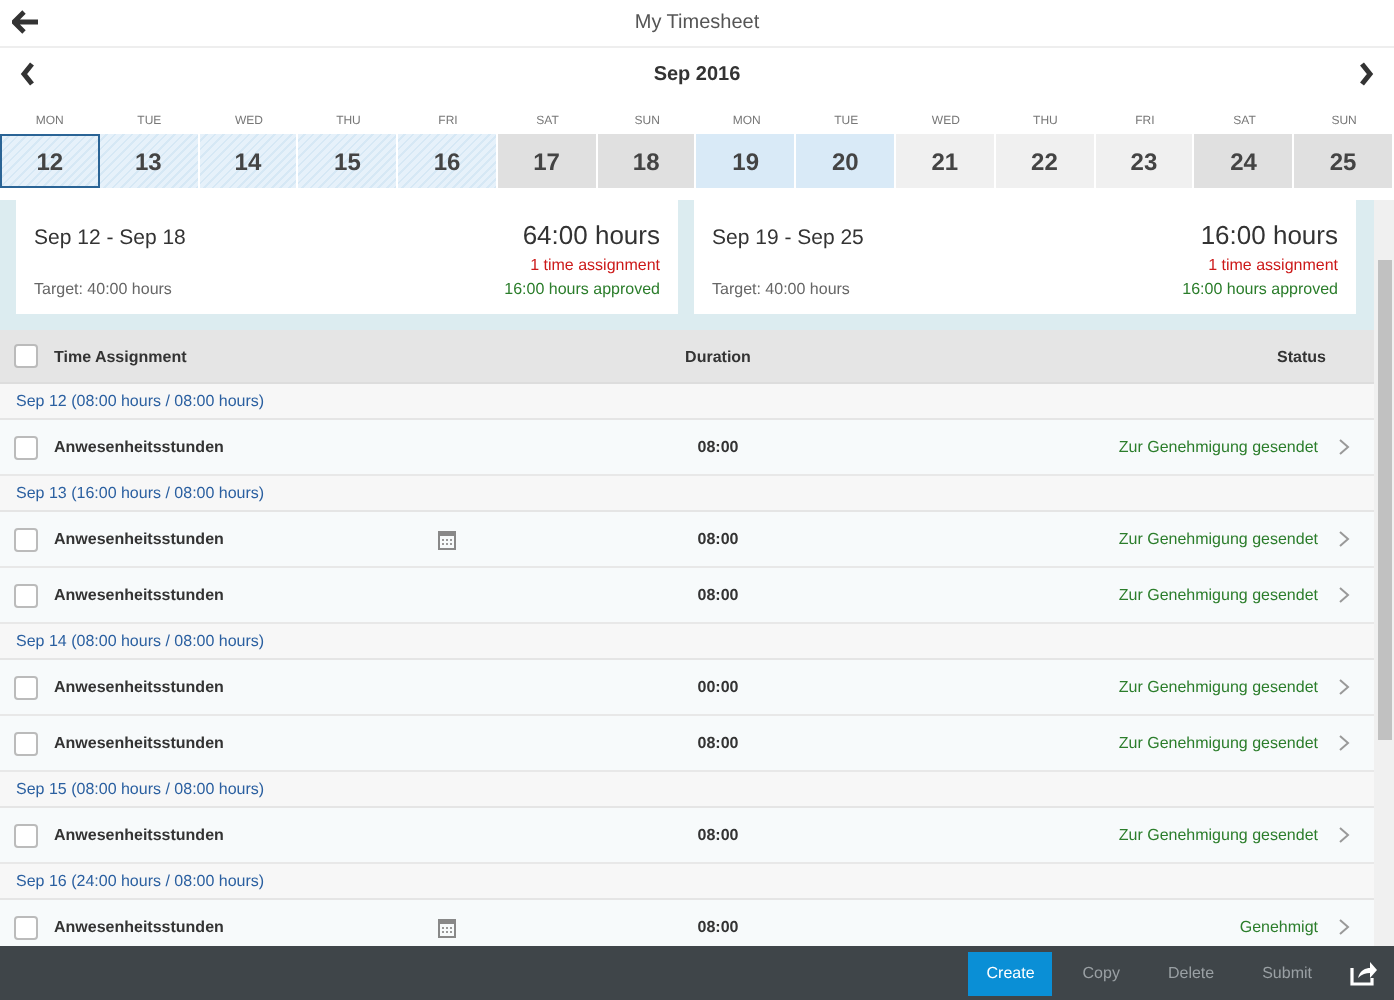 The image size is (1394, 1000). What do you see at coordinates (647, 161) in the screenshot?
I see `day-cell: 18` at bounding box center [647, 161].